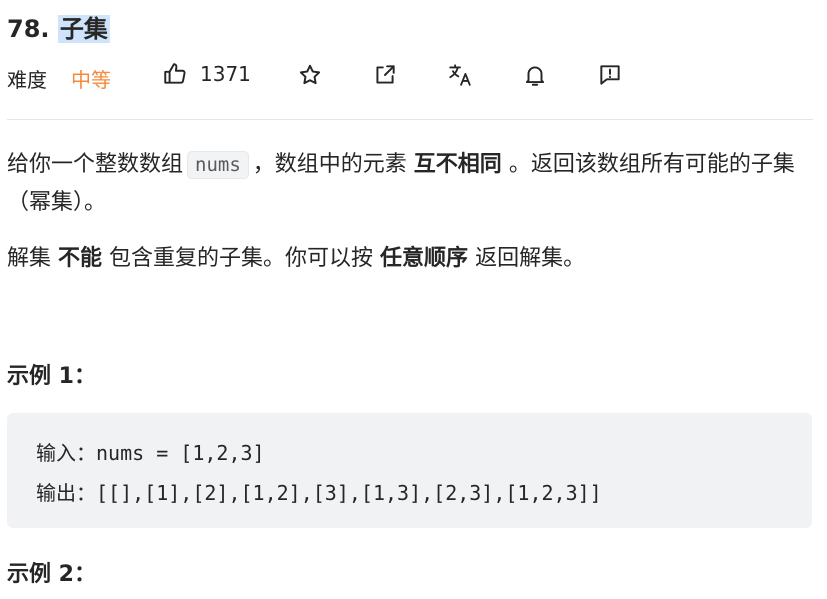  I want to click on problem-title-text: 子集, so click(83, 29).